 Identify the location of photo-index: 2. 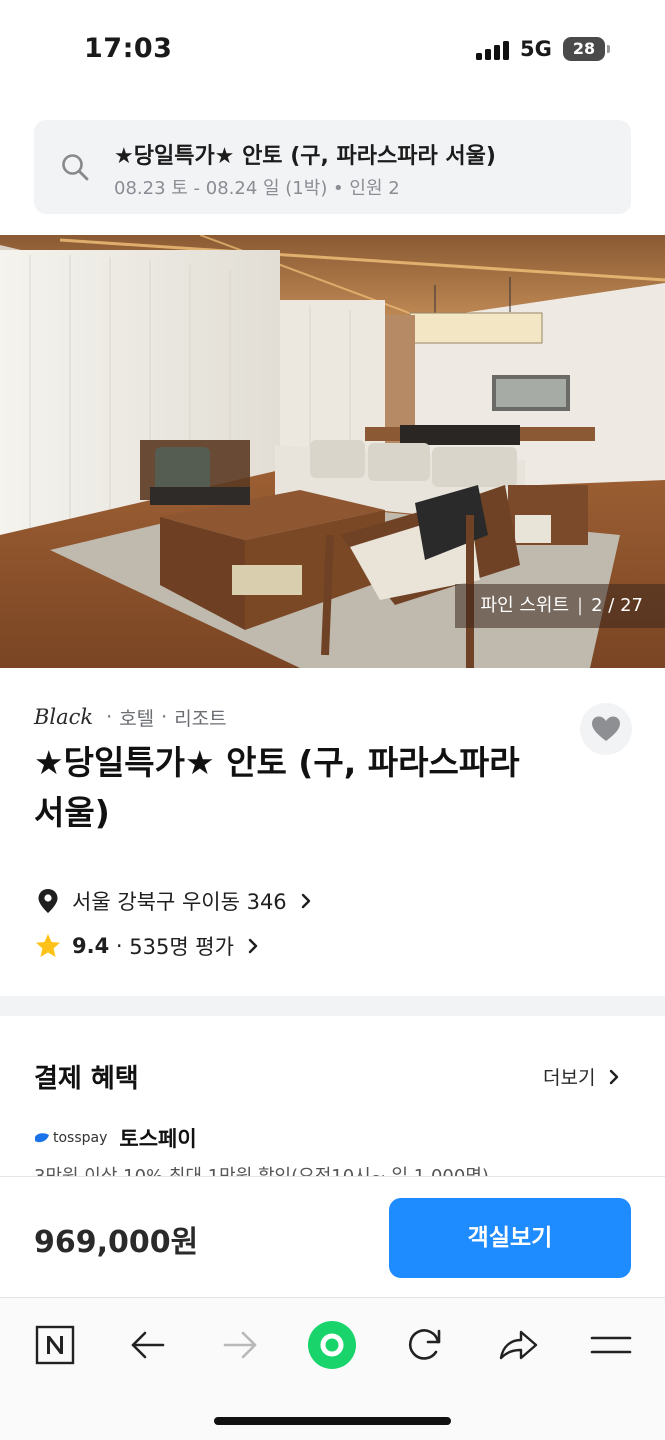
(597, 605).